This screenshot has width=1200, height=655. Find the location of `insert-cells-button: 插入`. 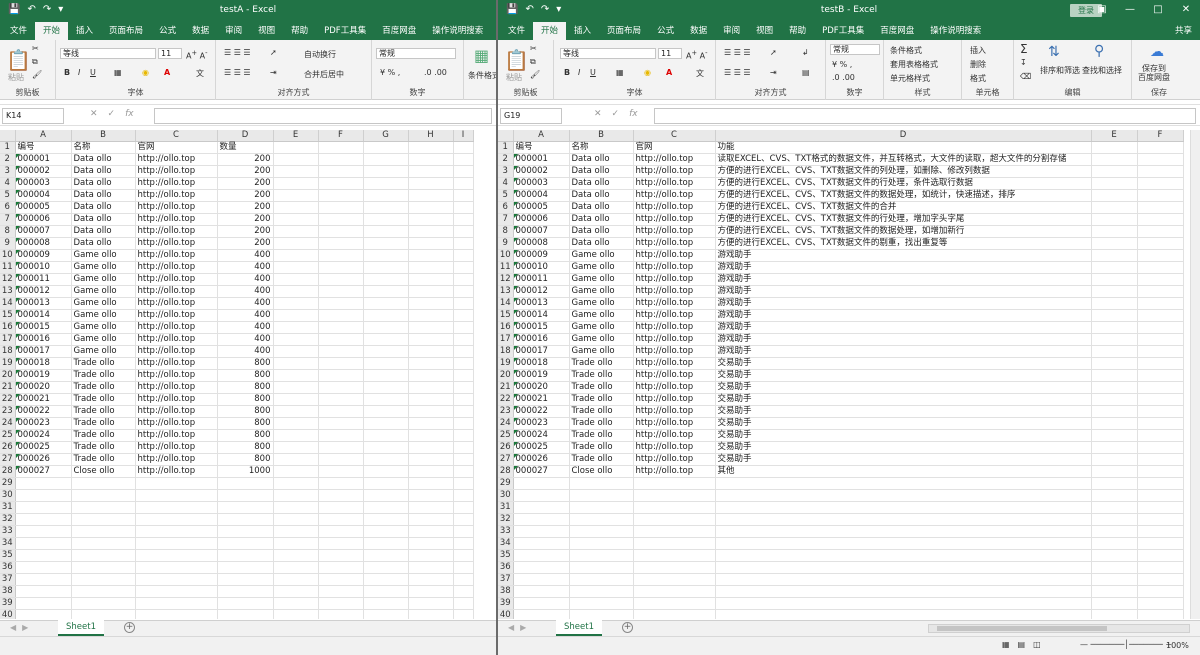

insert-cells-button: 插入 is located at coordinates (978, 50).